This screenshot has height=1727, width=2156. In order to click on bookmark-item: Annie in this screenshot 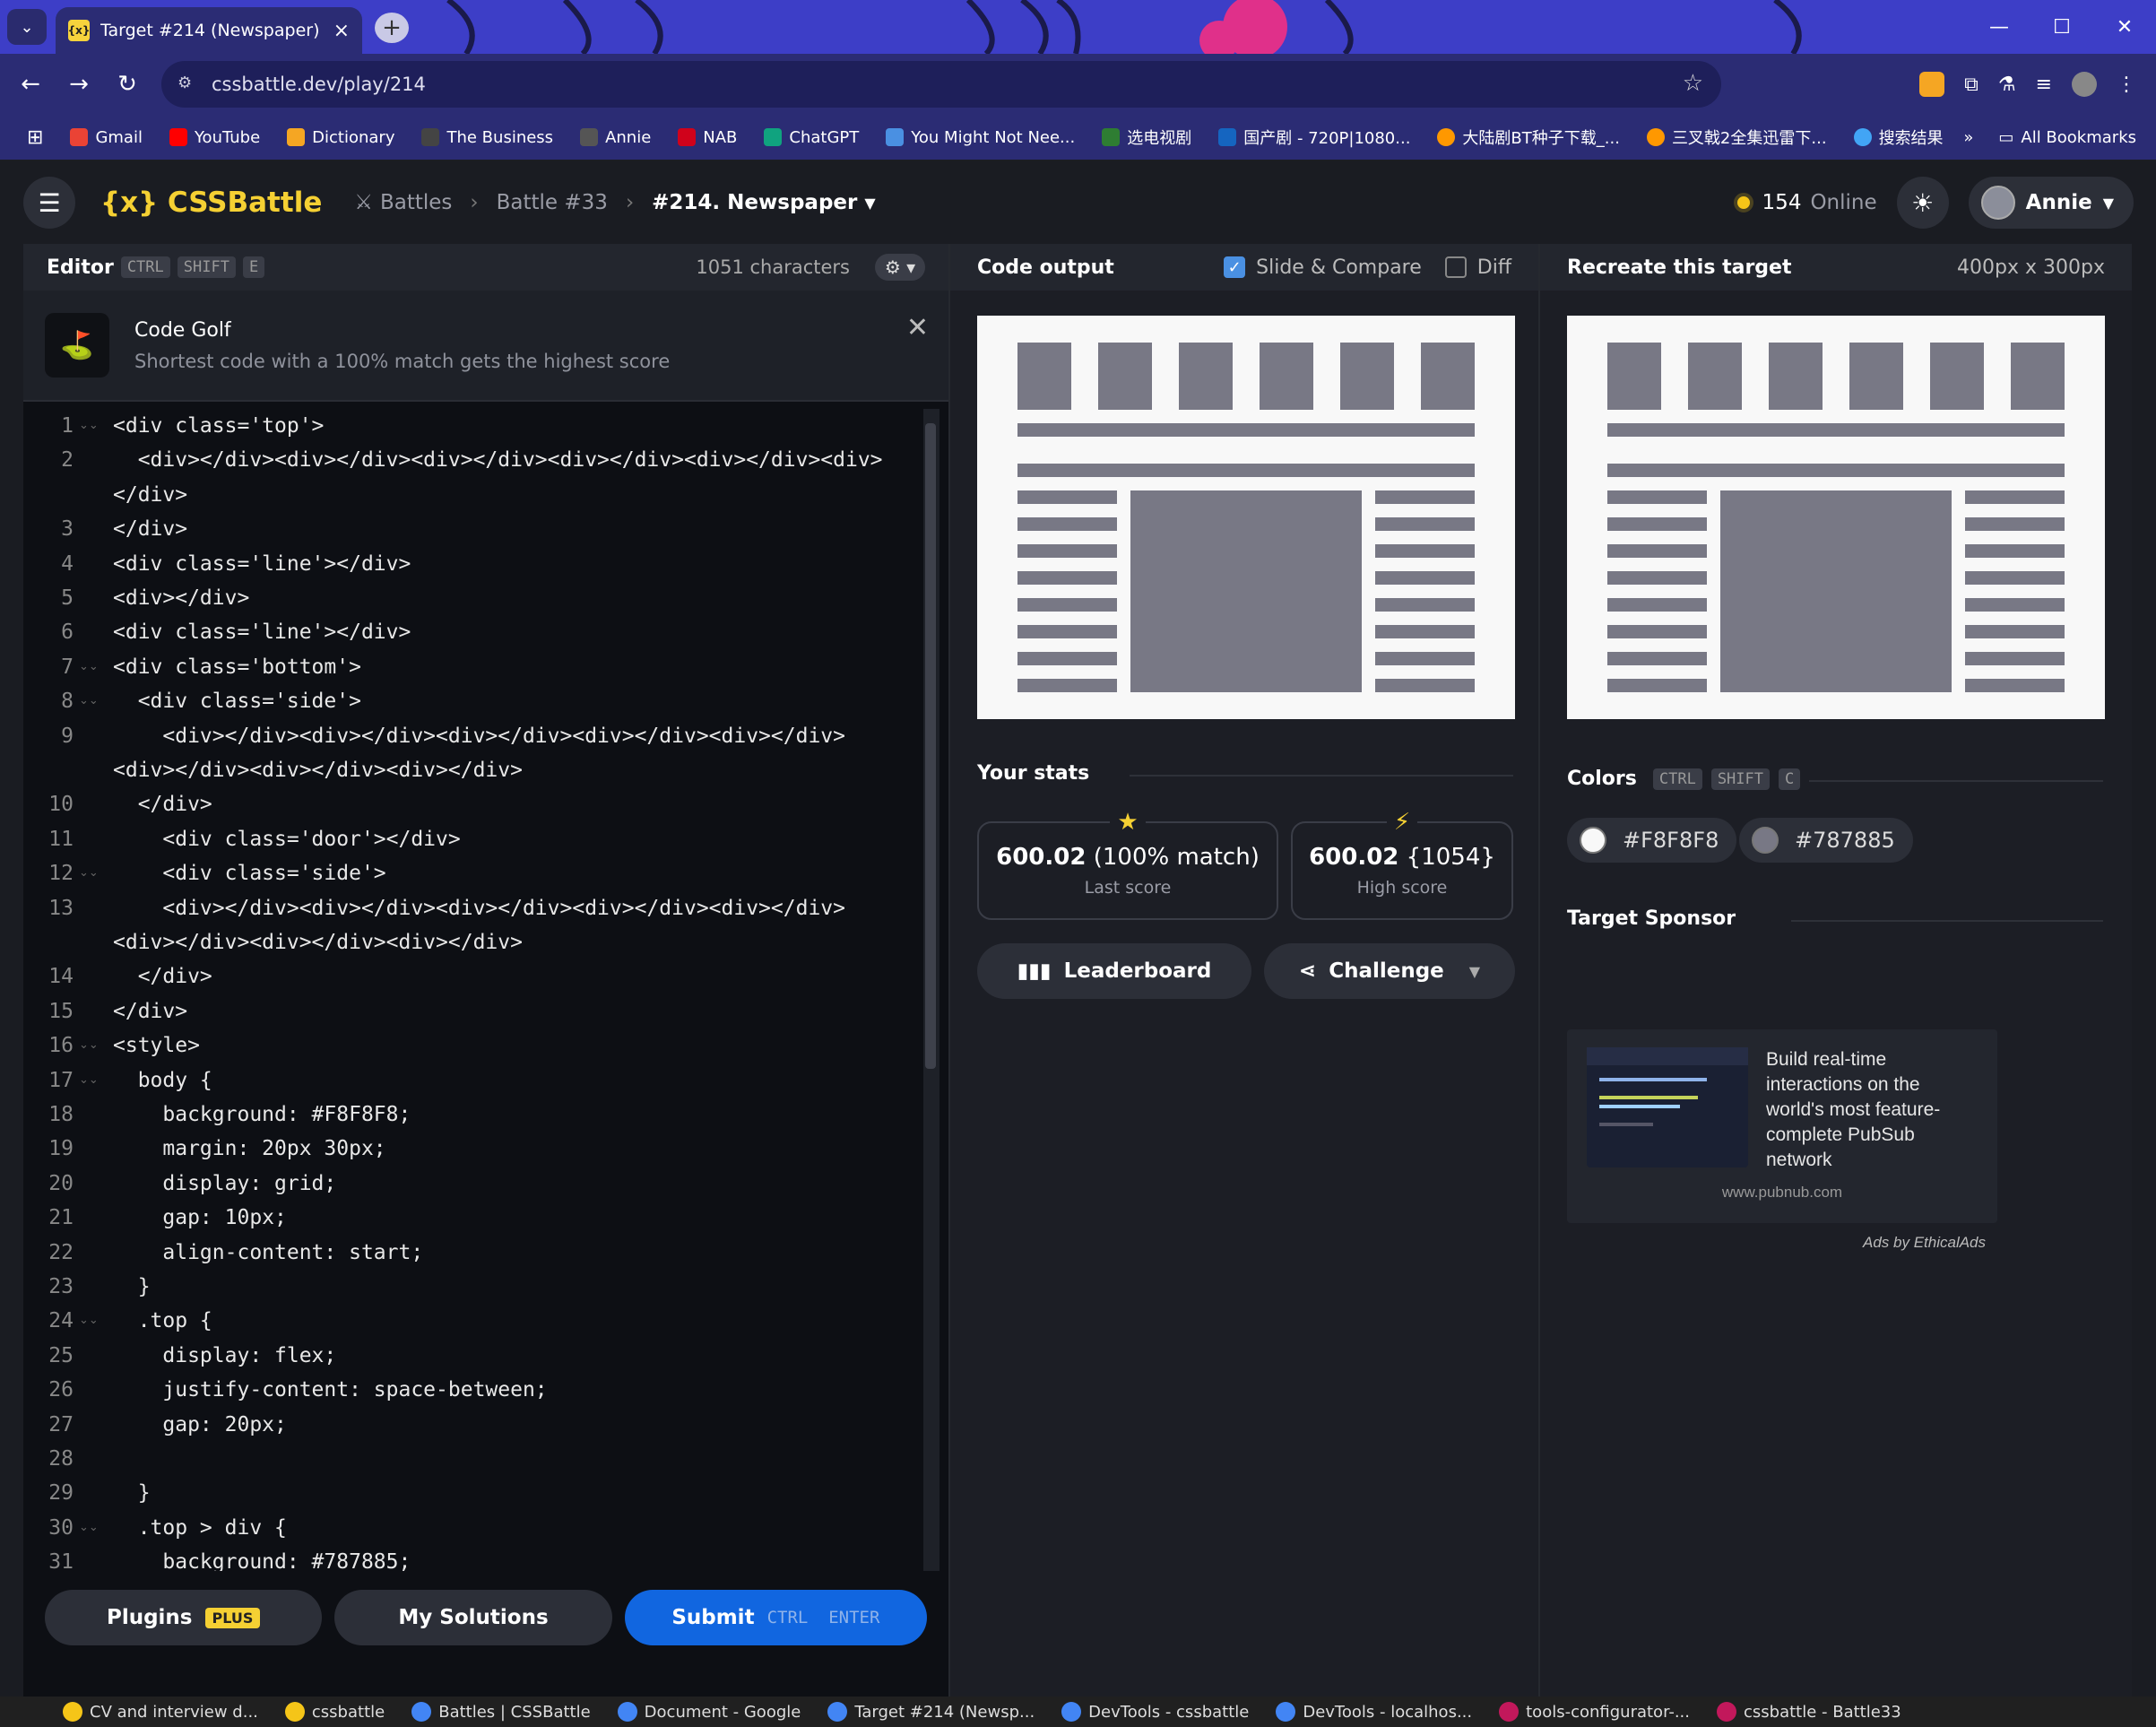, I will do `click(616, 137)`.